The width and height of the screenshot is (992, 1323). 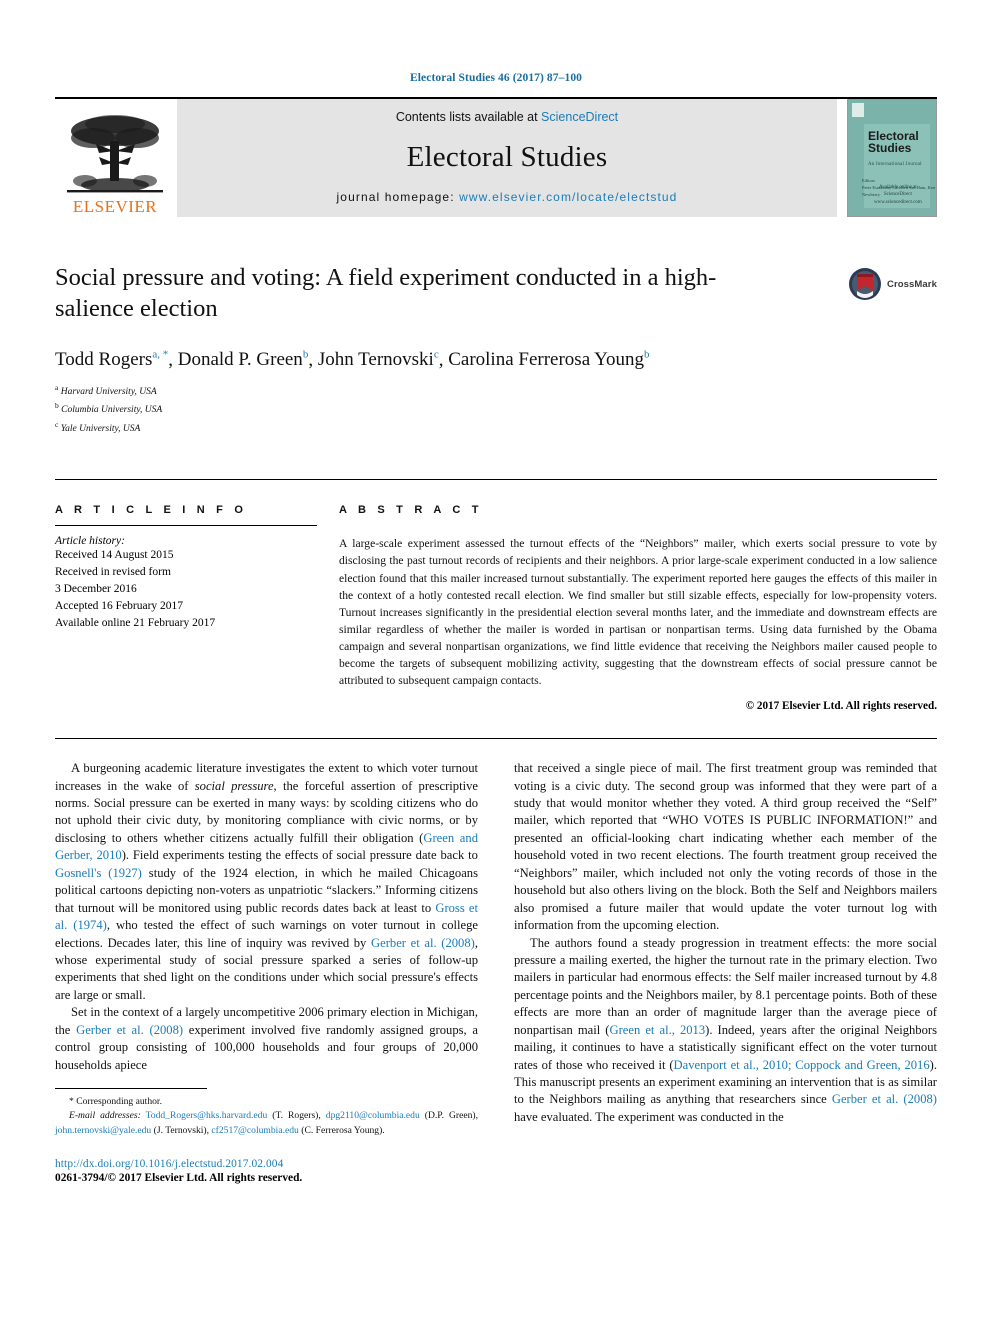 I want to click on body-divider-rule, so click(x=496, y=739).